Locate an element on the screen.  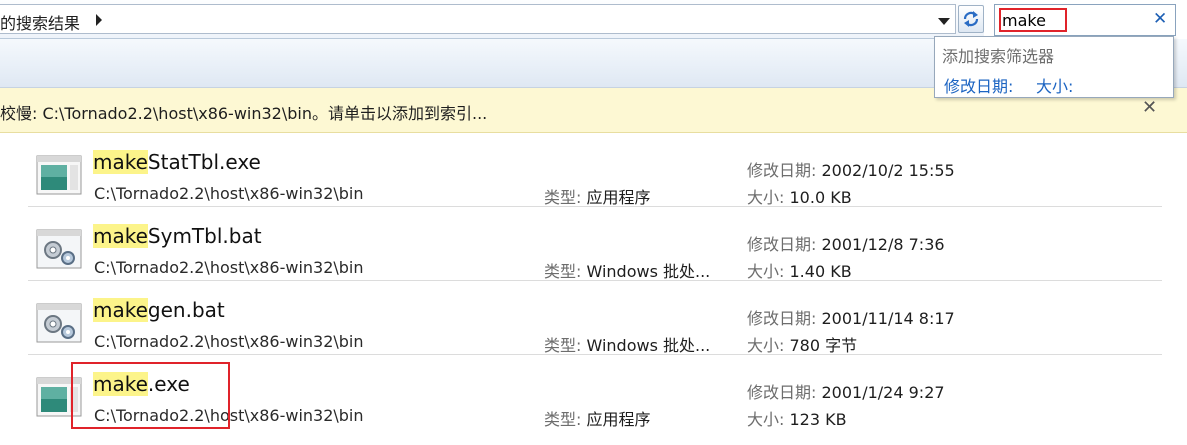
modified-value: 2001/1/24 9:27 is located at coordinates (883, 392).